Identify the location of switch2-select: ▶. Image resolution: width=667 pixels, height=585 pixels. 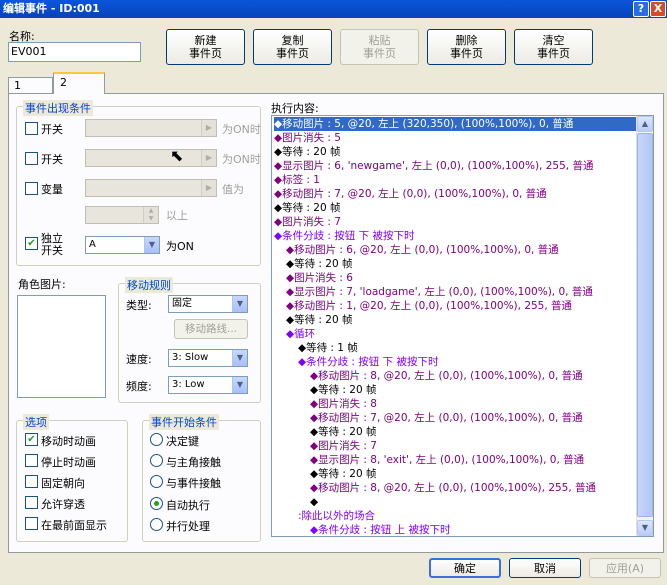
(151, 158).